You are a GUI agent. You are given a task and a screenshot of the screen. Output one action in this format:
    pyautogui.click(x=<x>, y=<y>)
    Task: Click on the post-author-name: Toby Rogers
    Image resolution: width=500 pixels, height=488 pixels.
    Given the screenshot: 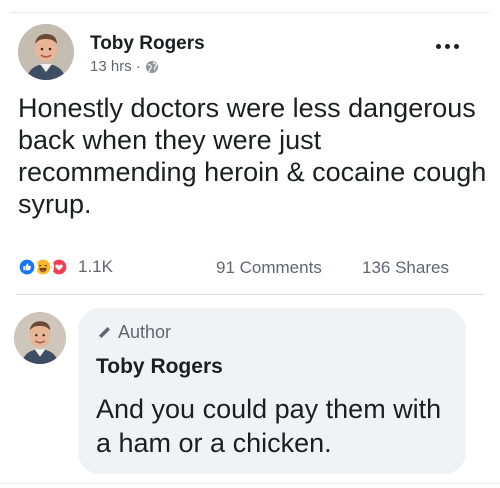 What is the action you would take?
    pyautogui.click(x=147, y=44)
    